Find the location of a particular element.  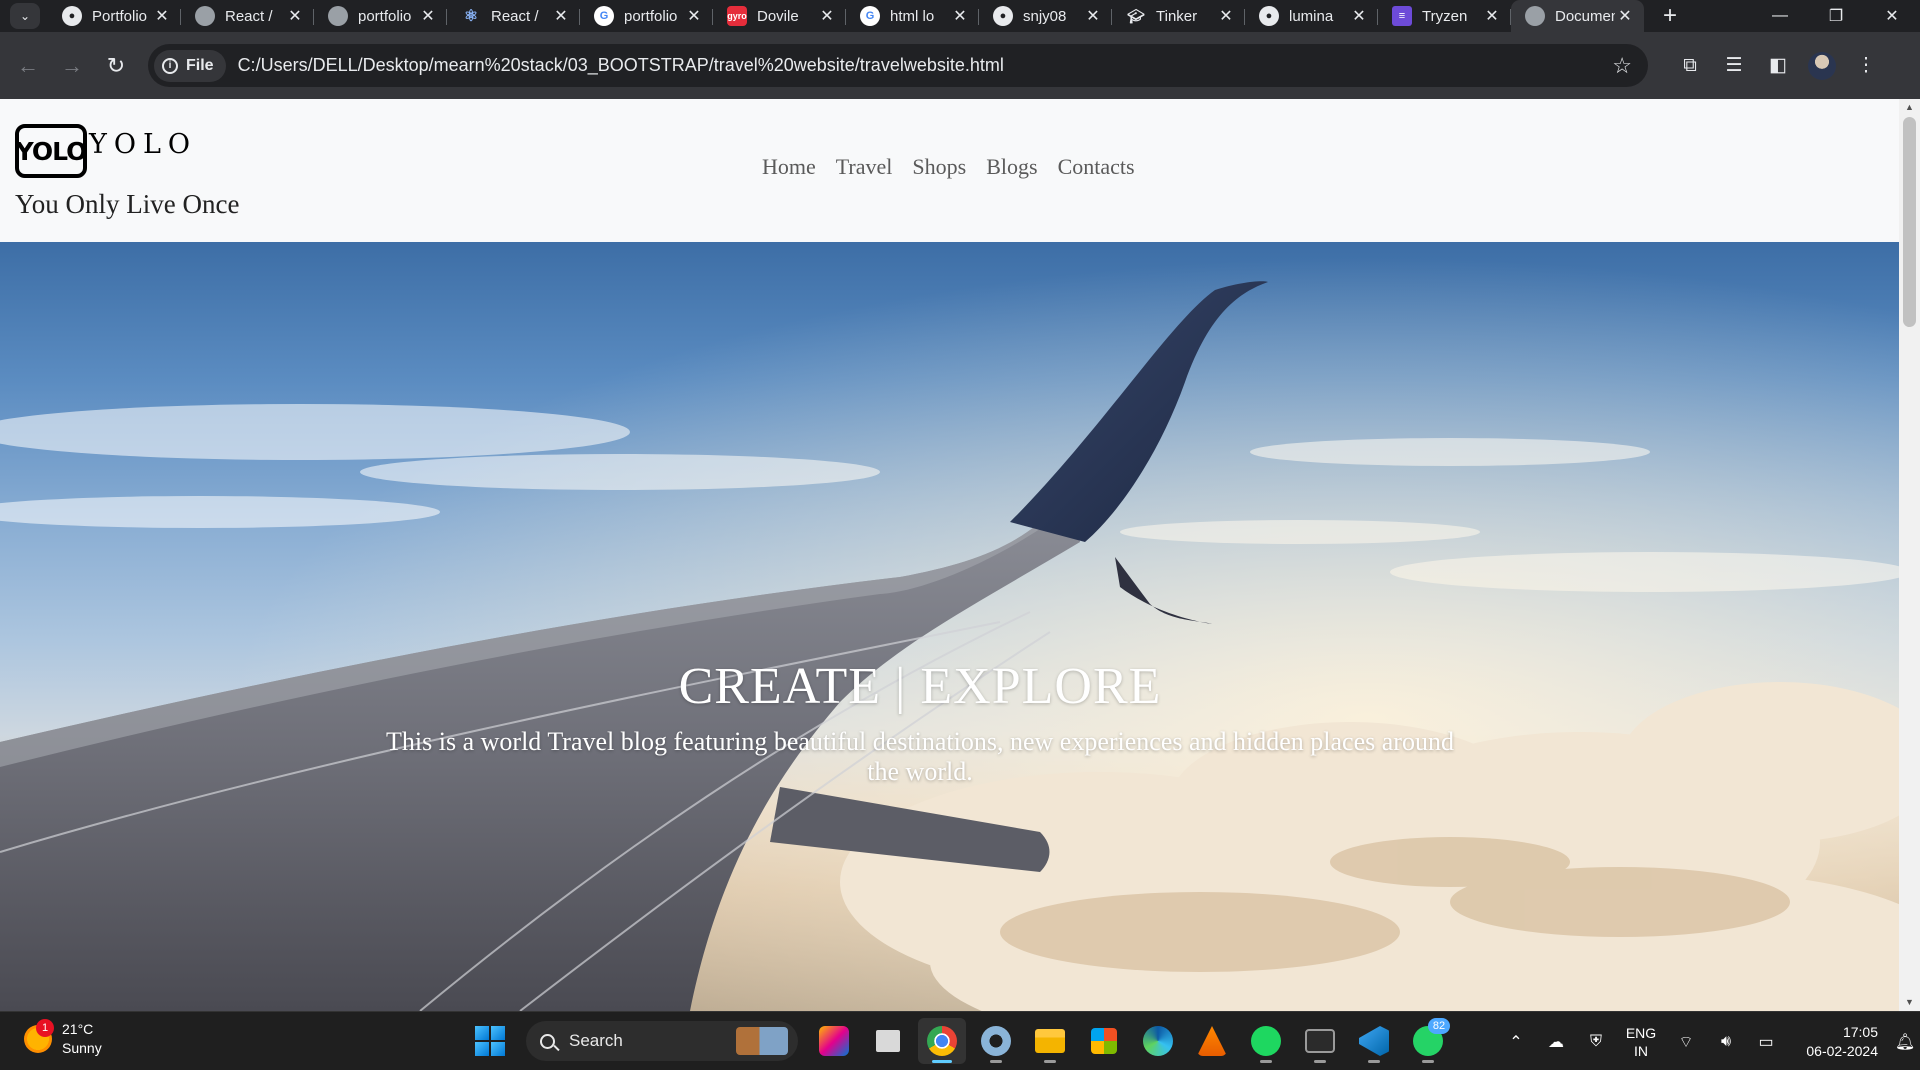

system-clock: 17:05 06-02-2024 is located at coordinates (1832, 1042).